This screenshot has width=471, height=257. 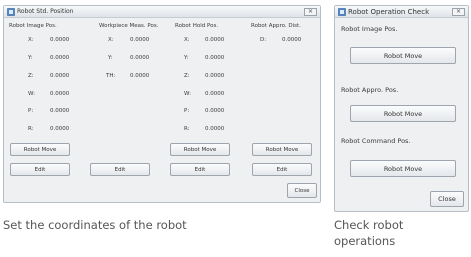 I want to click on robot-move-button-appro-pos: Robot Move, so click(x=403, y=113).